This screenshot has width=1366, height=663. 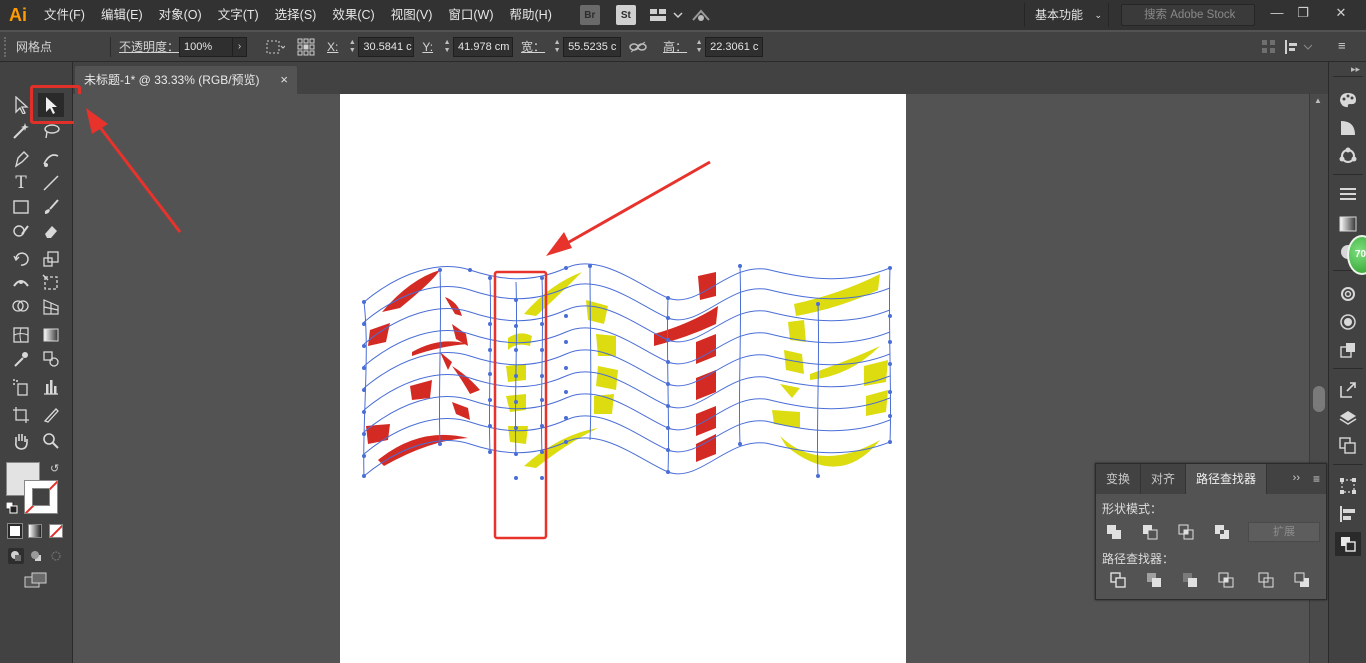 I want to click on x-label: X:, so click(x=332, y=47).